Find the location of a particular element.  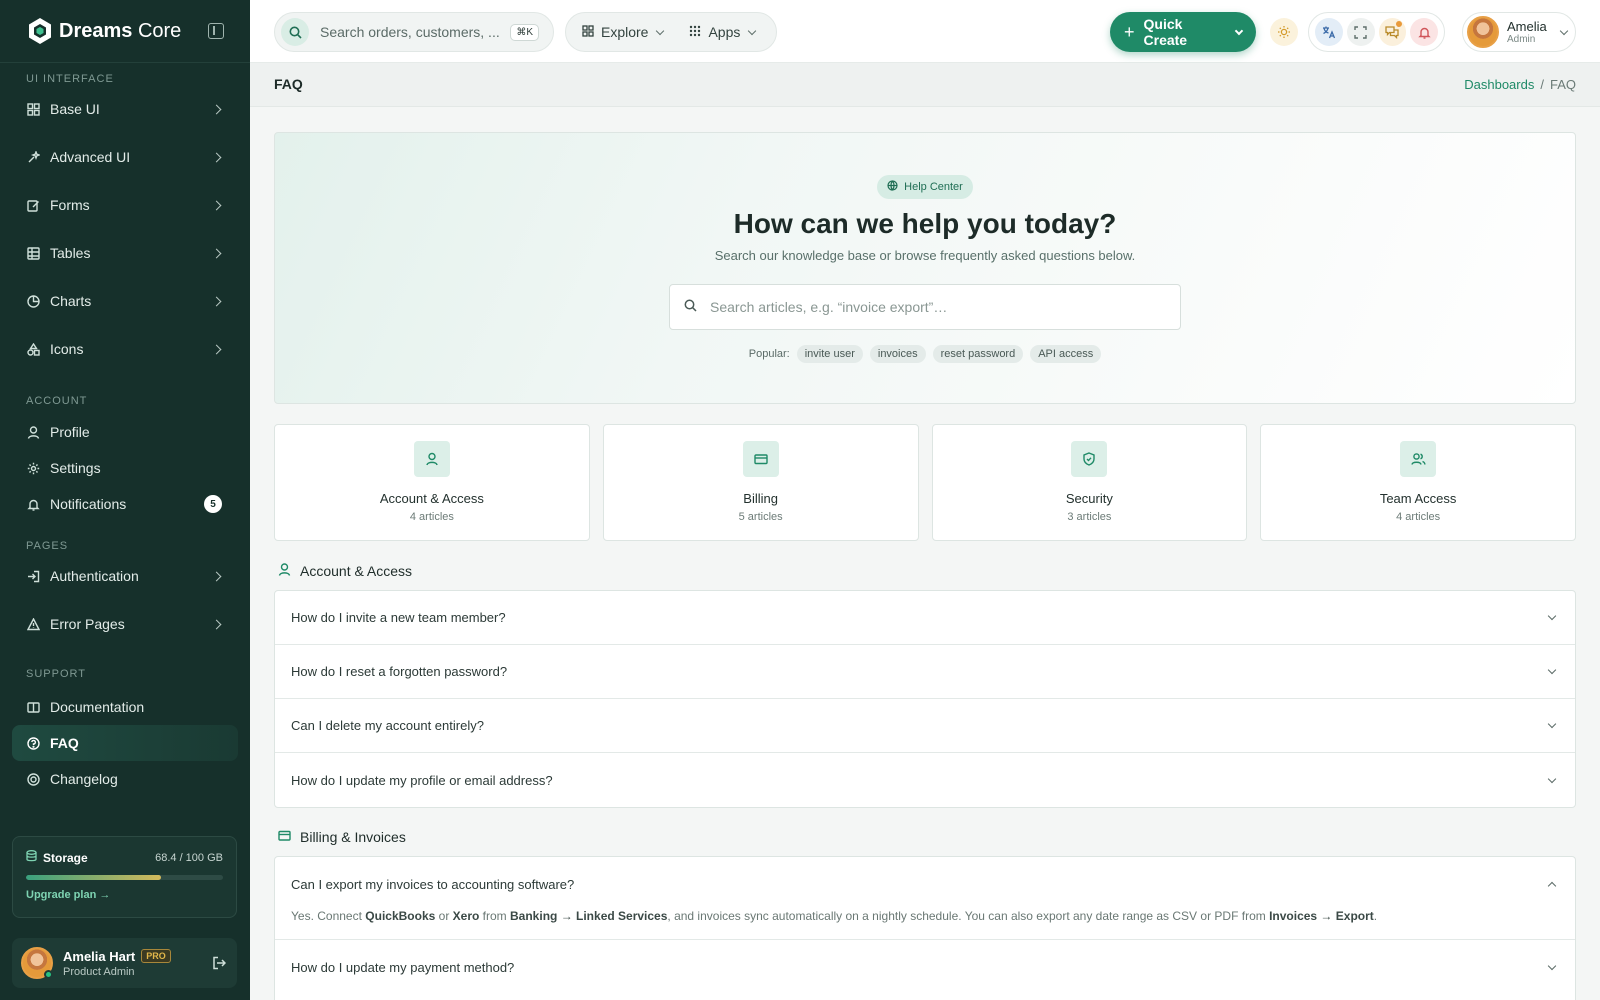

sidebar-item-icons: Icons is located at coordinates (125, 349).